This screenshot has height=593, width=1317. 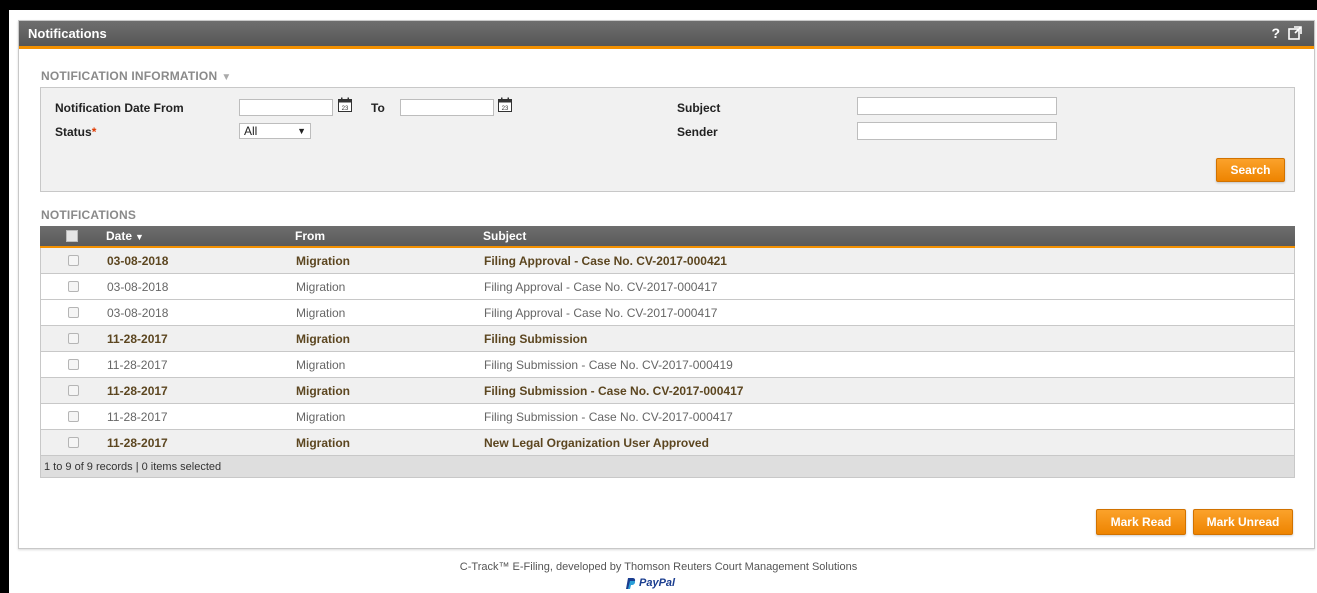 What do you see at coordinates (226, 77) in the screenshot?
I see `collapse-chevron-icon: ▼` at bounding box center [226, 77].